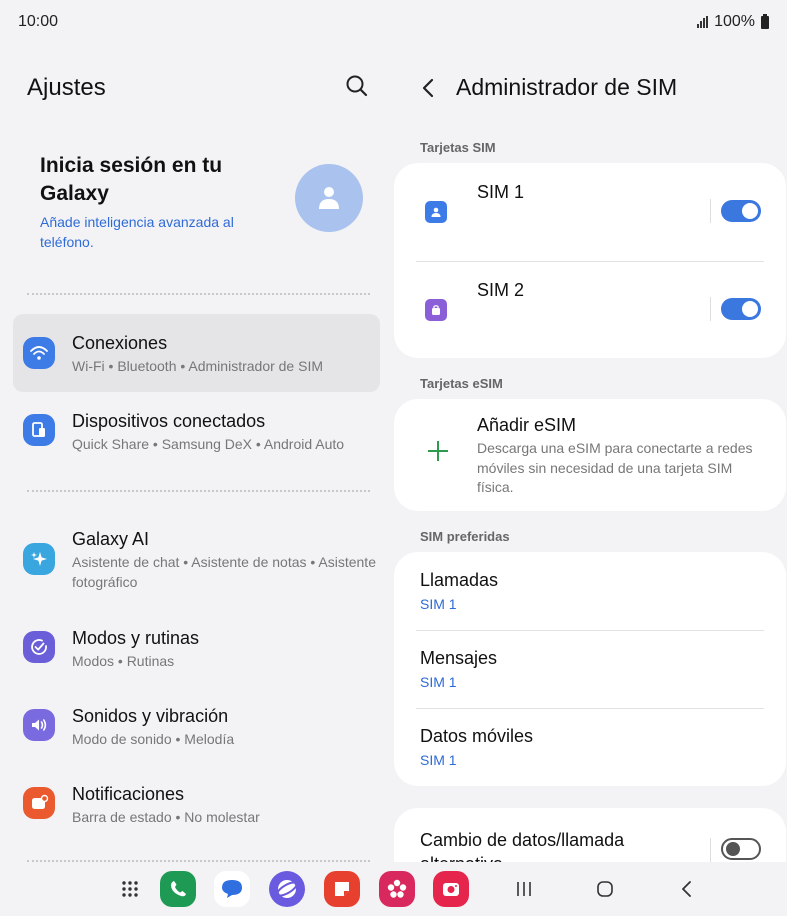  What do you see at coordinates (501, 192) in the screenshot?
I see `sim-label: SIM 1` at bounding box center [501, 192].